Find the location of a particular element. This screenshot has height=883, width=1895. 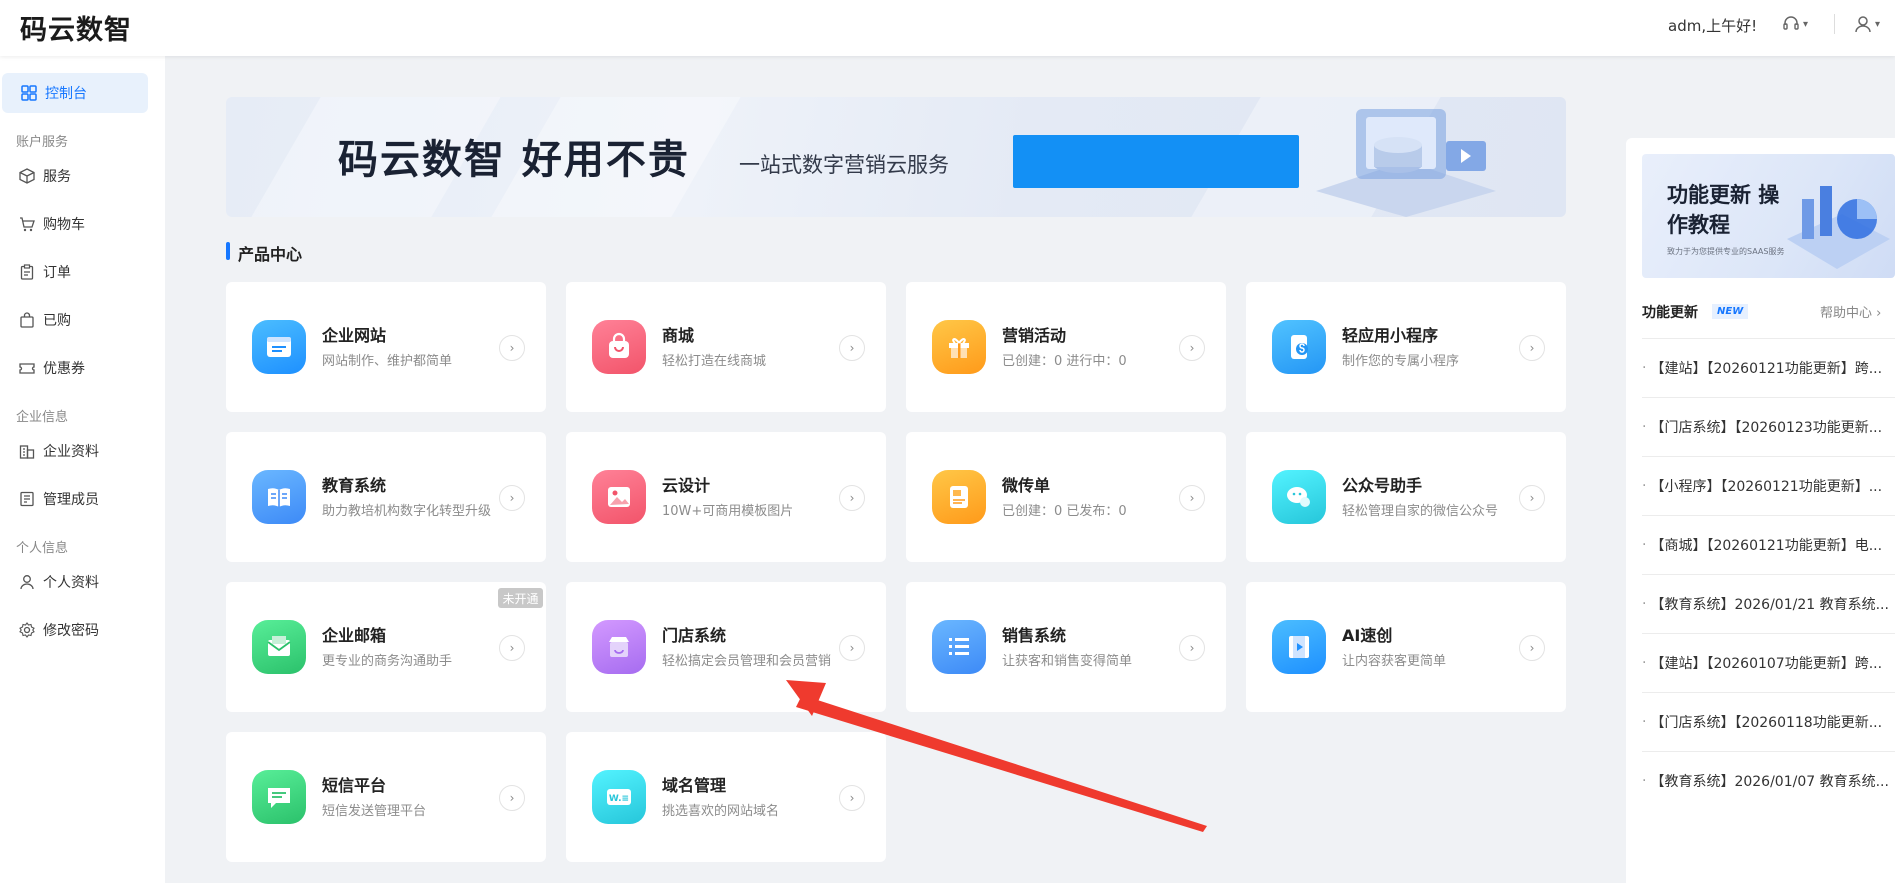

dashboard-icon is located at coordinates (29, 93).